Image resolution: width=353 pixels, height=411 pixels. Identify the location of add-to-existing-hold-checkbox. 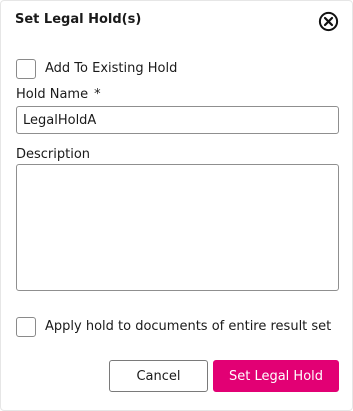
(26, 69).